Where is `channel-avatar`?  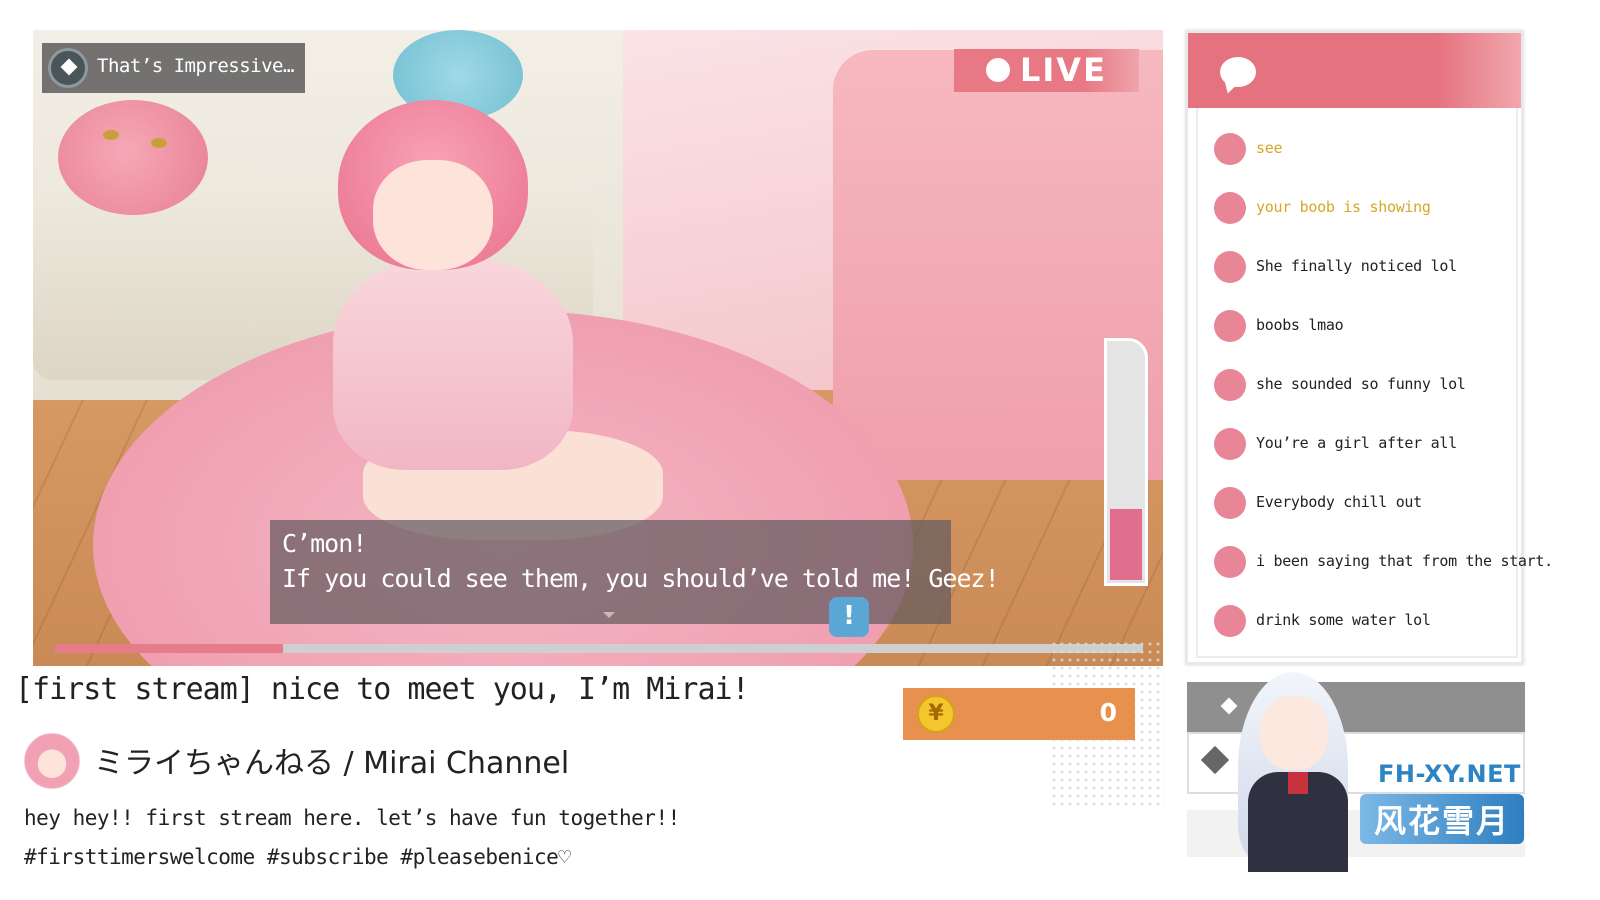 channel-avatar is located at coordinates (52, 761).